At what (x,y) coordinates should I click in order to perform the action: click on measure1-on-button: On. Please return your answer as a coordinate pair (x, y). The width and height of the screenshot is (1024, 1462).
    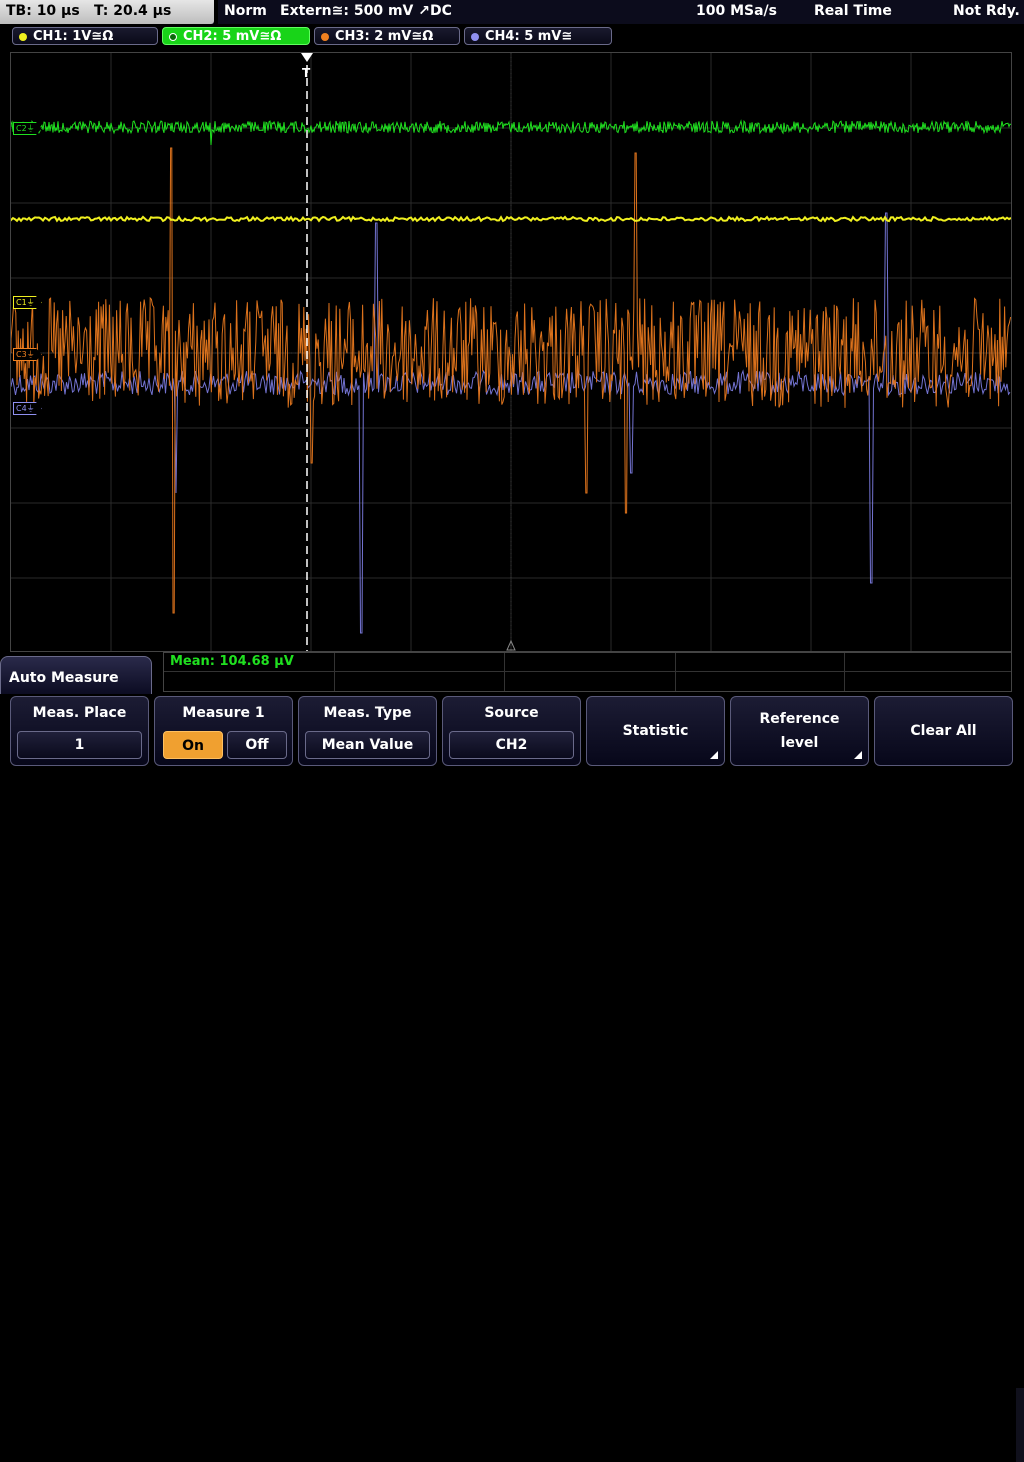
    Looking at the image, I should click on (193, 745).